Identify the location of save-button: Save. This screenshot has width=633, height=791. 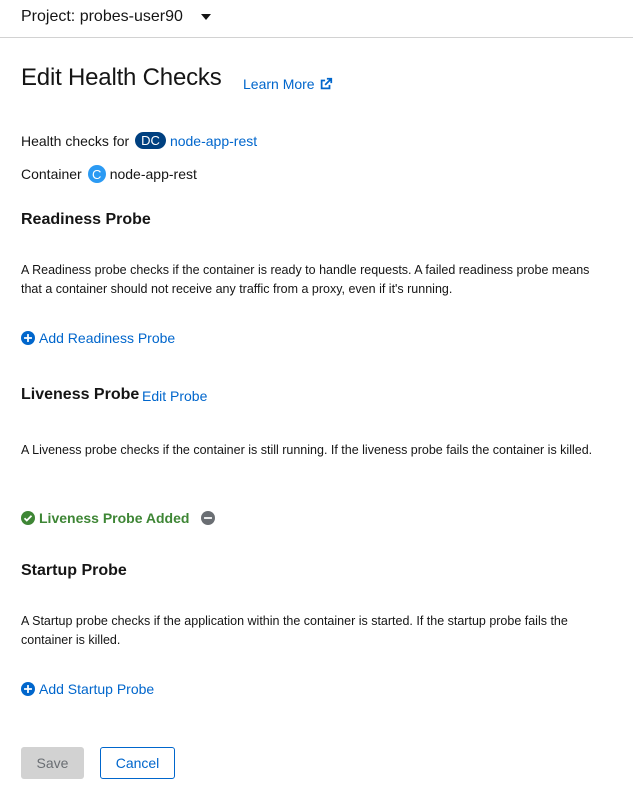
(52, 763).